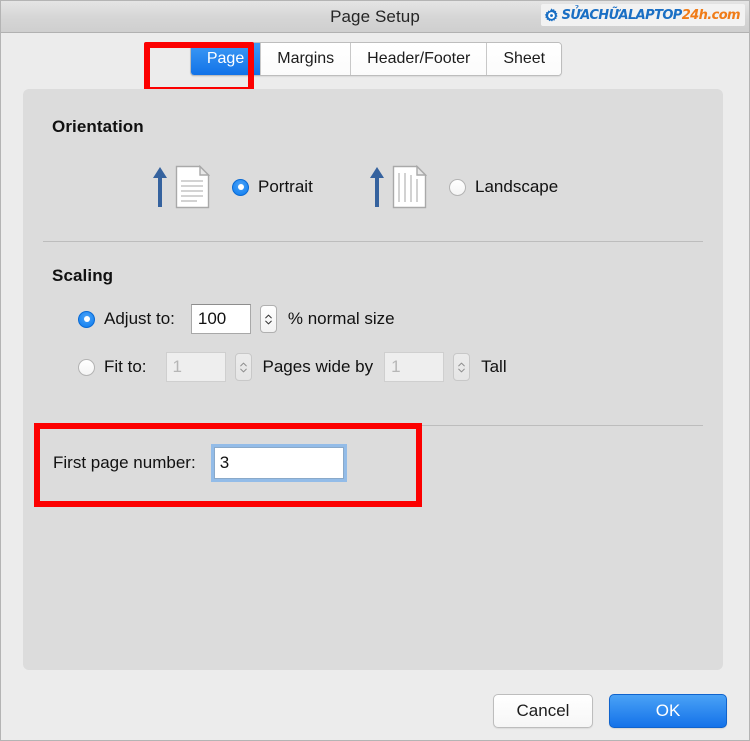 The image size is (750, 741). Describe the element at coordinates (278, 463) in the screenshot. I see `first-page-number-input: 3` at that location.